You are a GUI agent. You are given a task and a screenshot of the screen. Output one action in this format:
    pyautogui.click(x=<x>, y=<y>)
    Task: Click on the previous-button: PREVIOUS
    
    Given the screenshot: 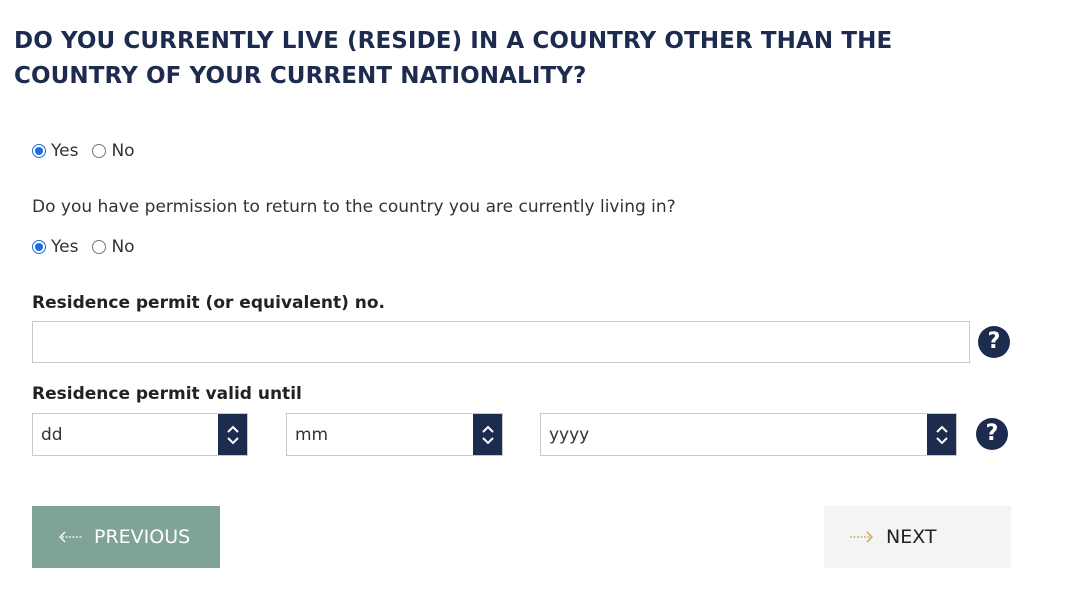 What is the action you would take?
    pyautogui.click(x=126, y=537)
    